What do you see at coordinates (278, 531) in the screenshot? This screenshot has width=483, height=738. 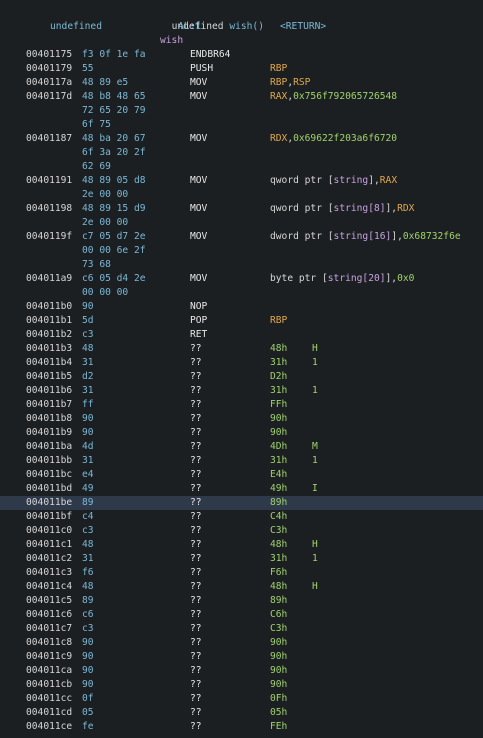 I see `data-value: C3h` at bounding box center [278, 531].